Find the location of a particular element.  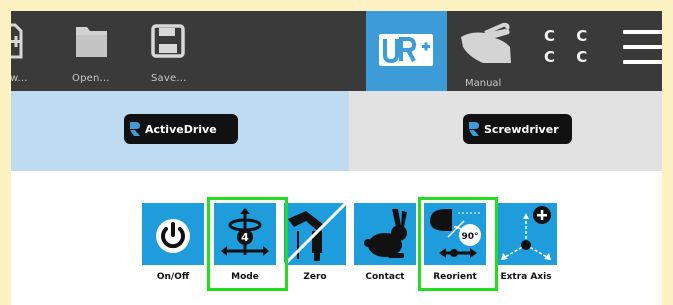

zero-force-icon is located at coordinates (315, 234).